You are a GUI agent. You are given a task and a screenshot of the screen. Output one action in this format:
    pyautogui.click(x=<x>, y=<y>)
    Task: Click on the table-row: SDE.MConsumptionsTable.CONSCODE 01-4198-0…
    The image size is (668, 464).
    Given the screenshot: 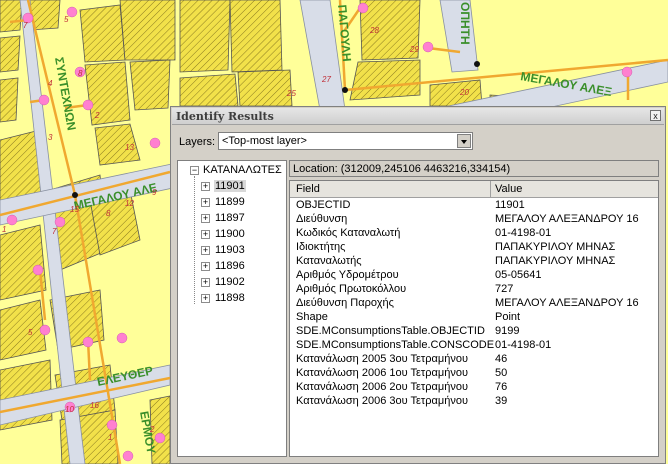 What is the action you would take?
    pyautogui.click(x=474, y=346)
    